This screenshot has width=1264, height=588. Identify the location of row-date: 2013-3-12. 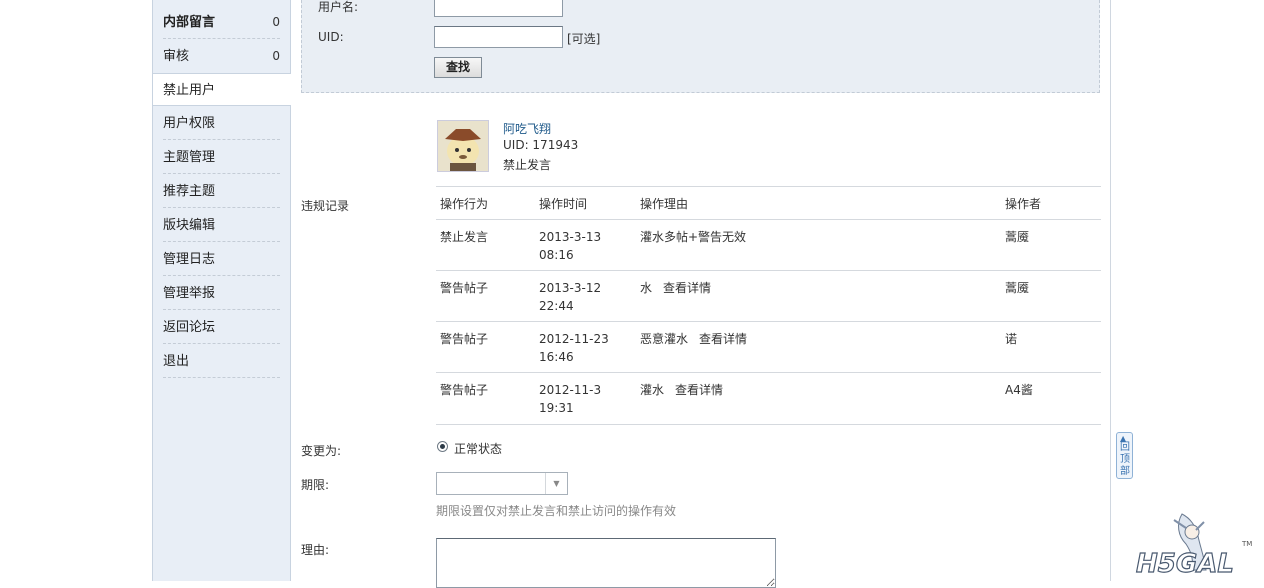
(570, 288).